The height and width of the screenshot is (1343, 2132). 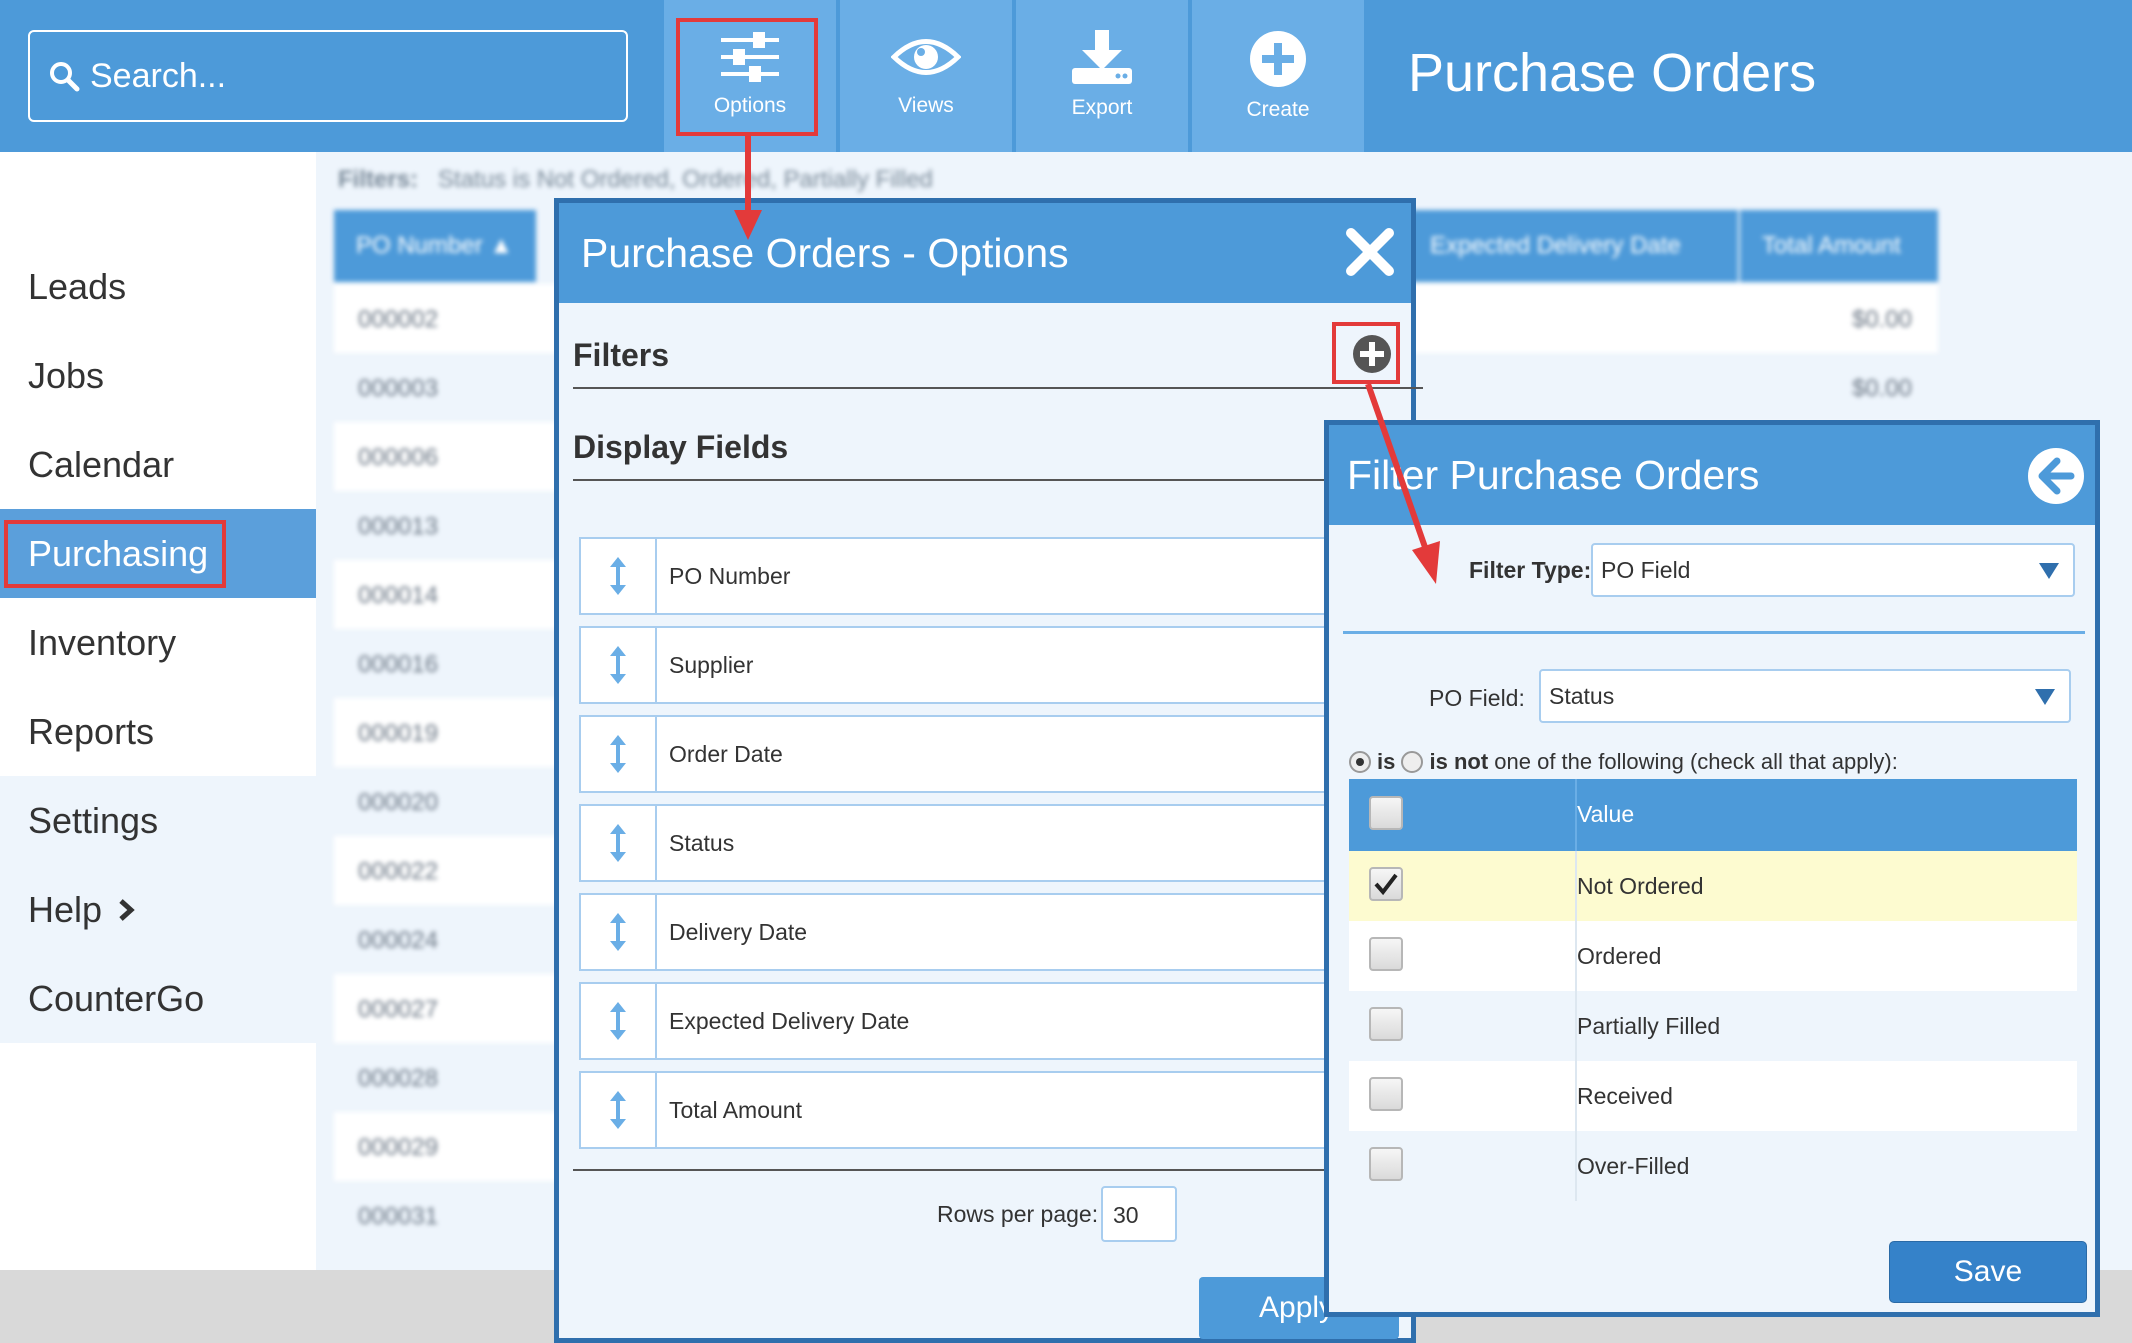 I want to click on sidebar-item-settings: Settings, so click(x=158, y=820).